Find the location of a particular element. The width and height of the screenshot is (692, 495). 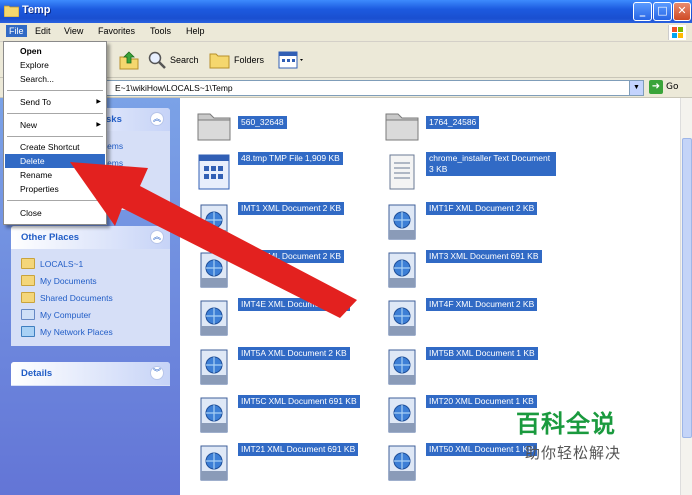

file-size: 3 KB is located at coordinates (438, 169).